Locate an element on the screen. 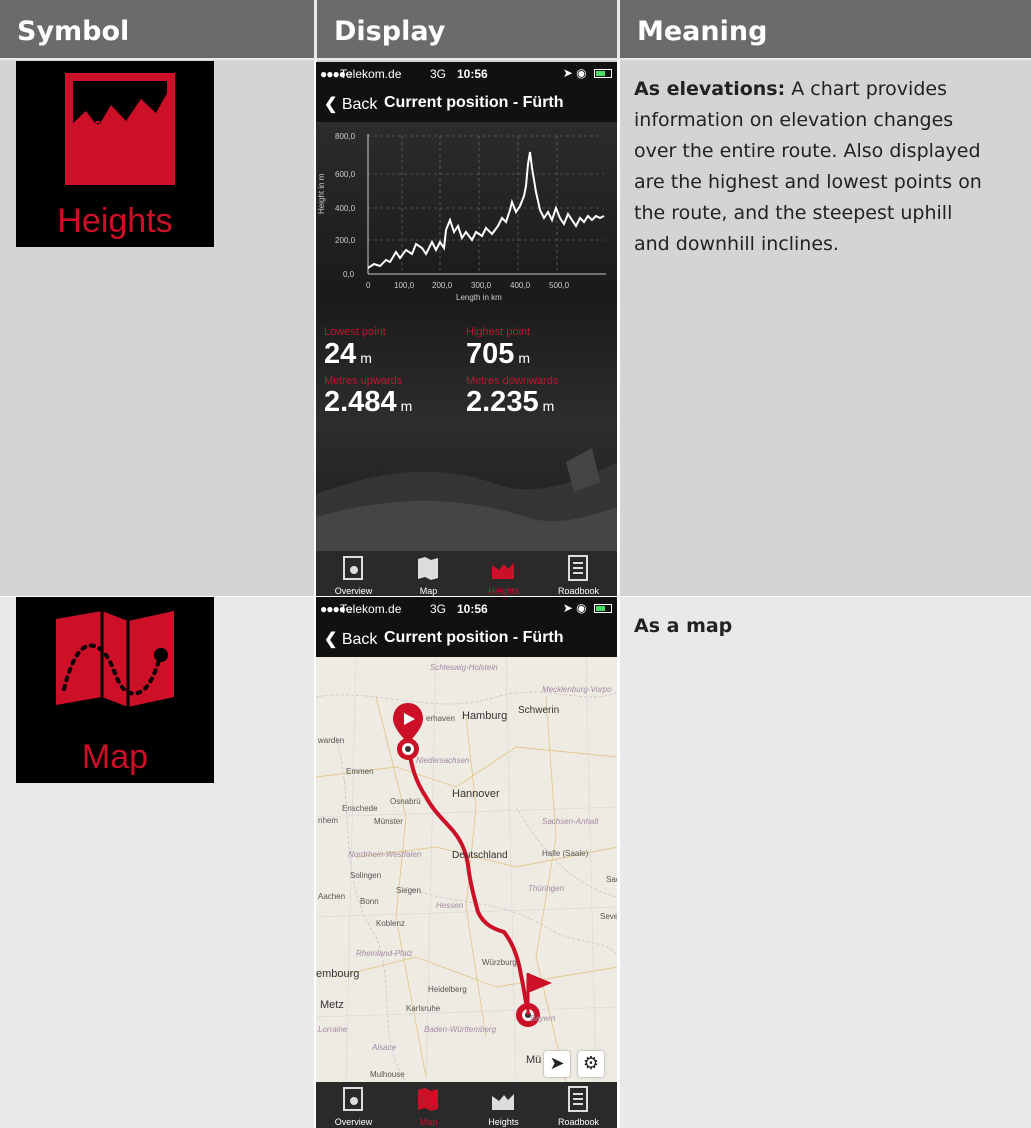 Image resolution: width=1031 pixels, height=1128 pixels. map-label: Baden-Württemberg is located at coordinates (460, 1029).